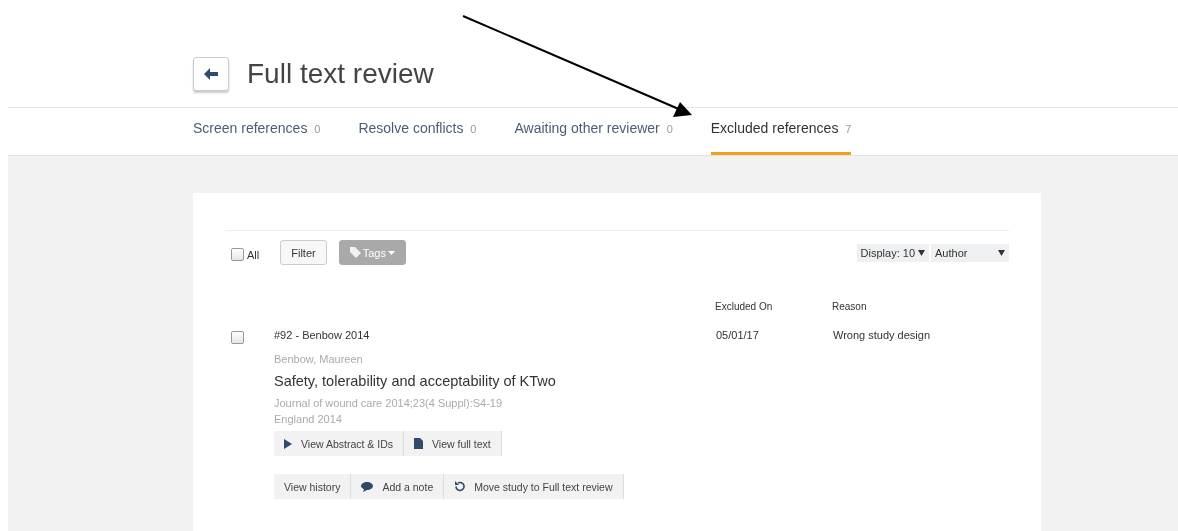 The image size is (1178, 531). What do you see at coordinates (892, 252) in the screenshot?
I see `display-dropdown: Display: 10` at bounding box center [892, 252].